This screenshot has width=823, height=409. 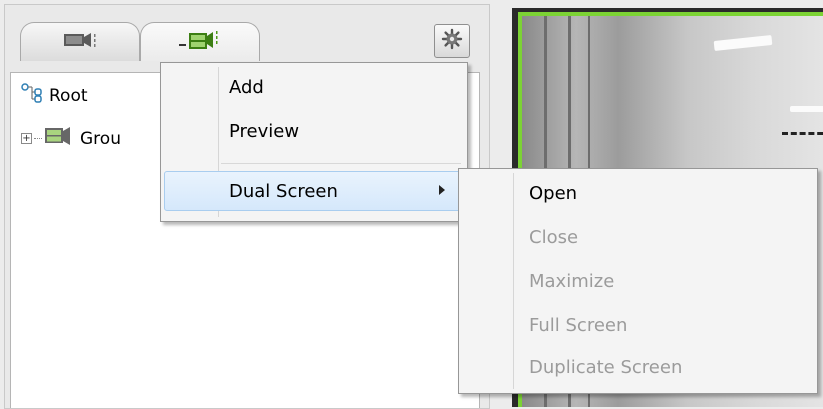 What do you see at coordinates (442, 190) in the screenshot?
I see `chevron-right-icon` at bounding box center [442, 190].